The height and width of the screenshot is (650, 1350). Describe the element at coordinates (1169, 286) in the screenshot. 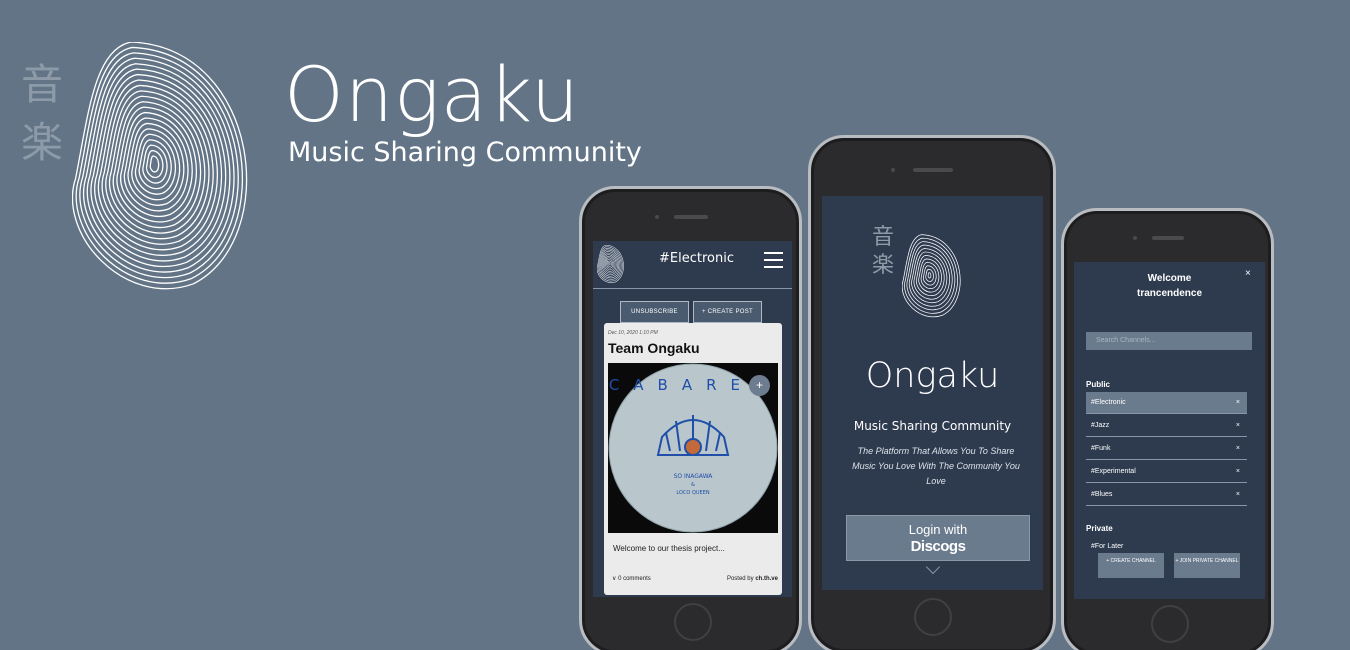

I see `welcome-heading: Welcome trancendence` at that location.